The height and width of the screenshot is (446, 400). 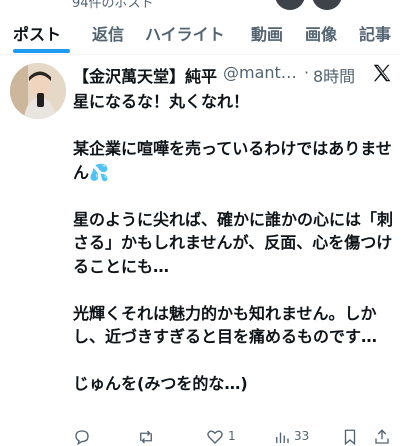 What do you see at coordinates (37, 33) in the screenshot?
I see `tab-posts: ポスト` at bounding box center [37, 33].